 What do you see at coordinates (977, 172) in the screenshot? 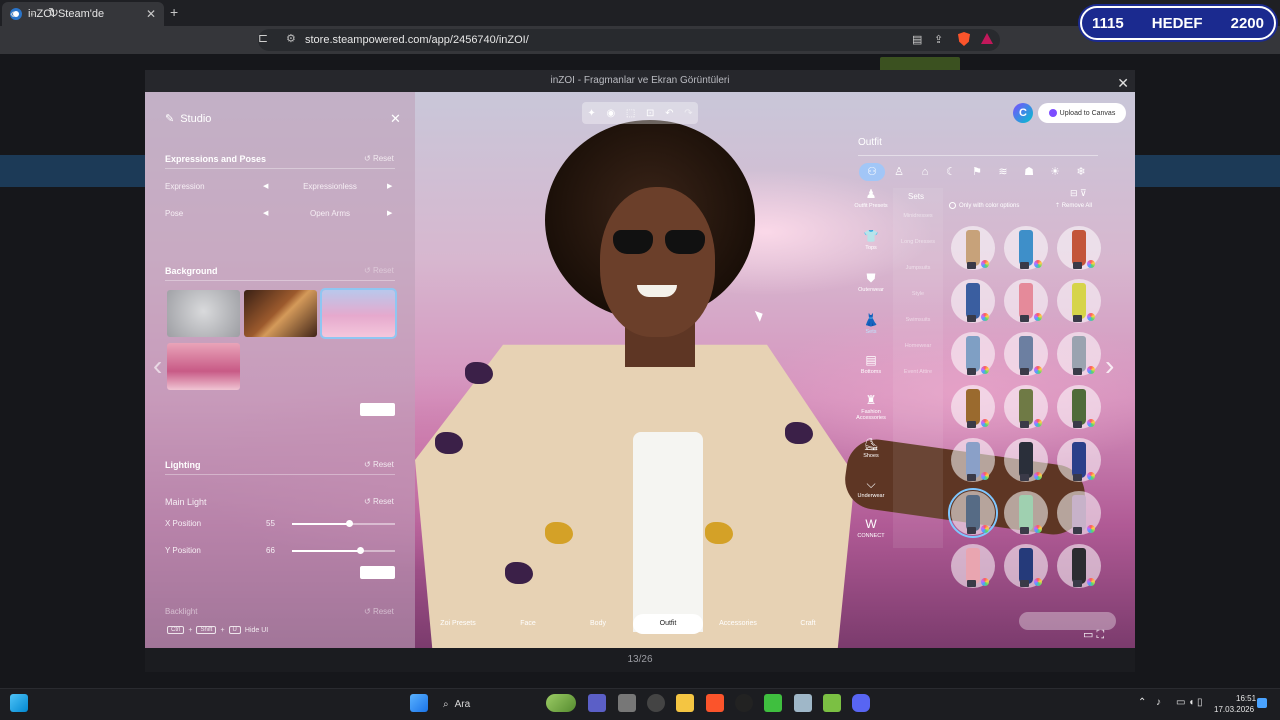
I see `category-sport-icon: ⚑` at bounding box center [977, 172].